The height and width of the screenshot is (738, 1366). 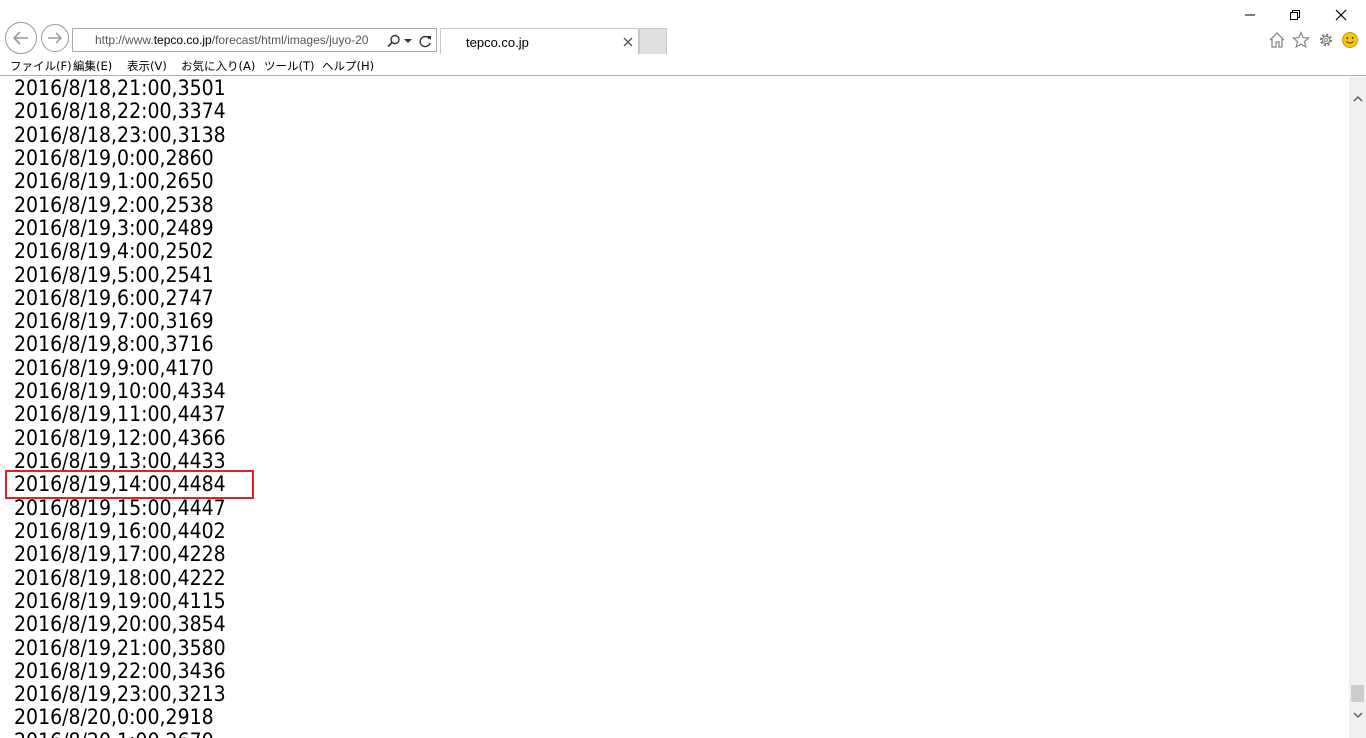 I want to click on address-dropdown, so click(x=408, y=41).